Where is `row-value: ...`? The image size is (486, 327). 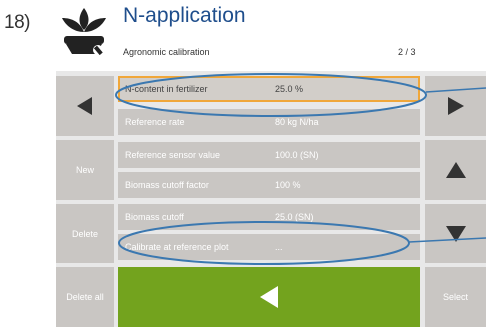 row-value: ... is located at coordinates (279, 247).